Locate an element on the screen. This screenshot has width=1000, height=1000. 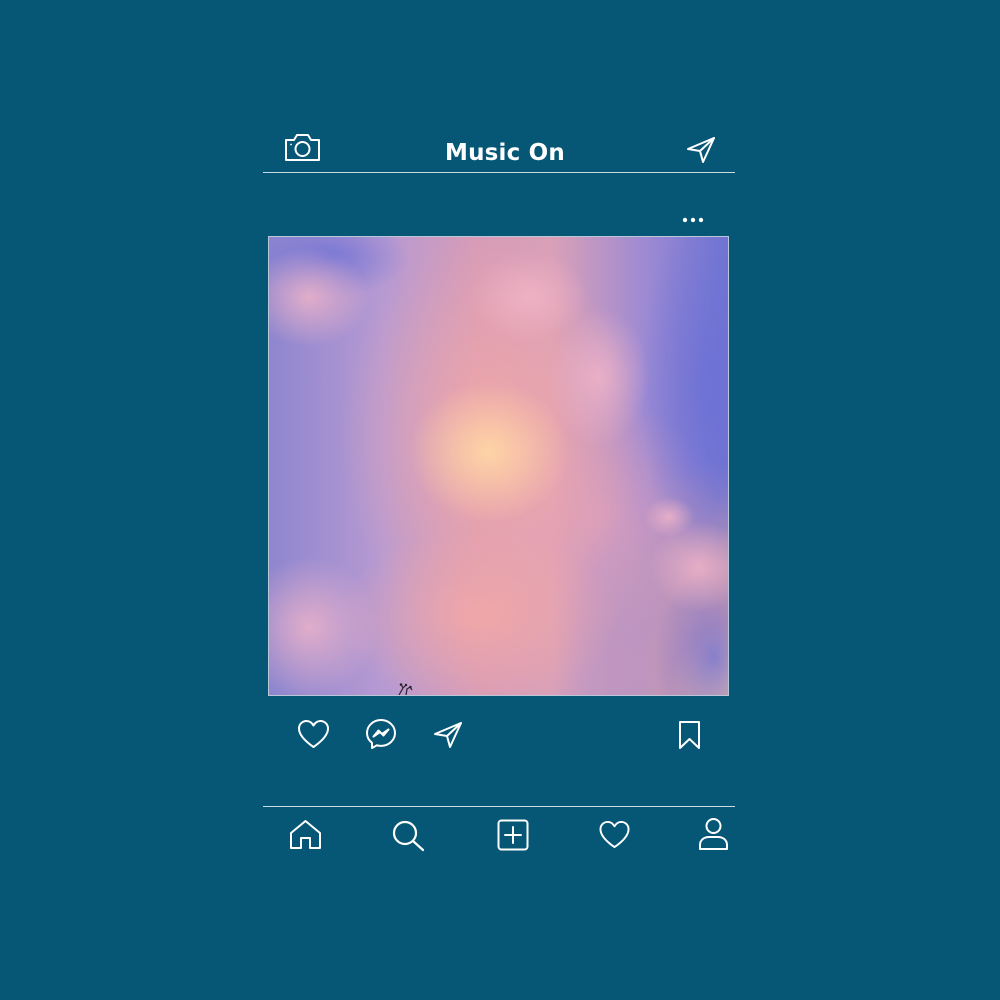
home-icon is located at coordinates (305, 834).